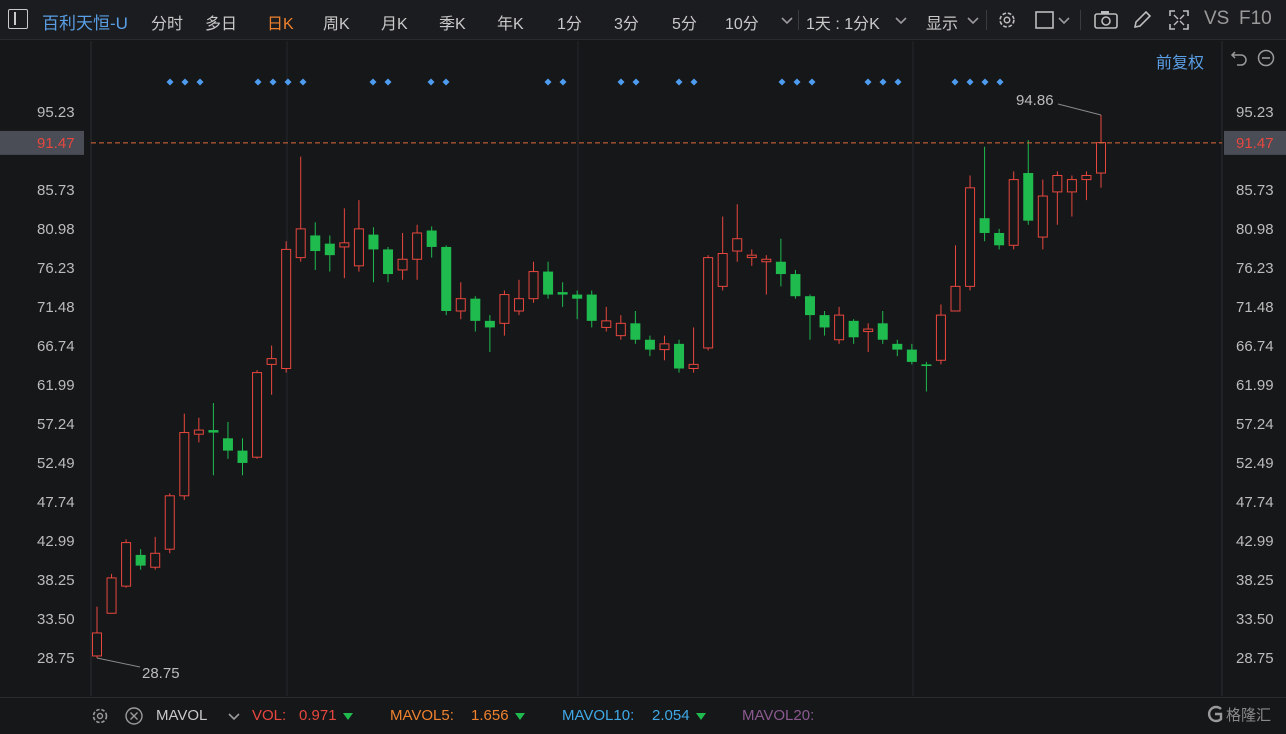 The image size is (1286, 734). Describe the element at coordinates (1255, 19) in the screenshot. I see `f10-button: F10` at that location.